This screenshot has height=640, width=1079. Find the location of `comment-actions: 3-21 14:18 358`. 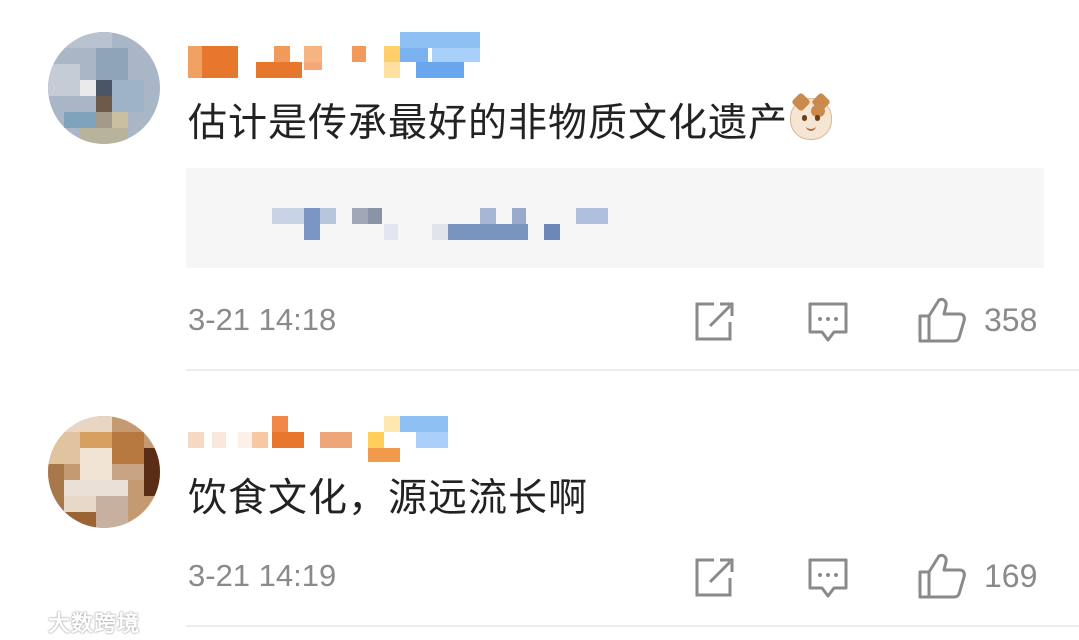

comment-actions: 3-21 14:18 358 is located at coordinates (539, 321).